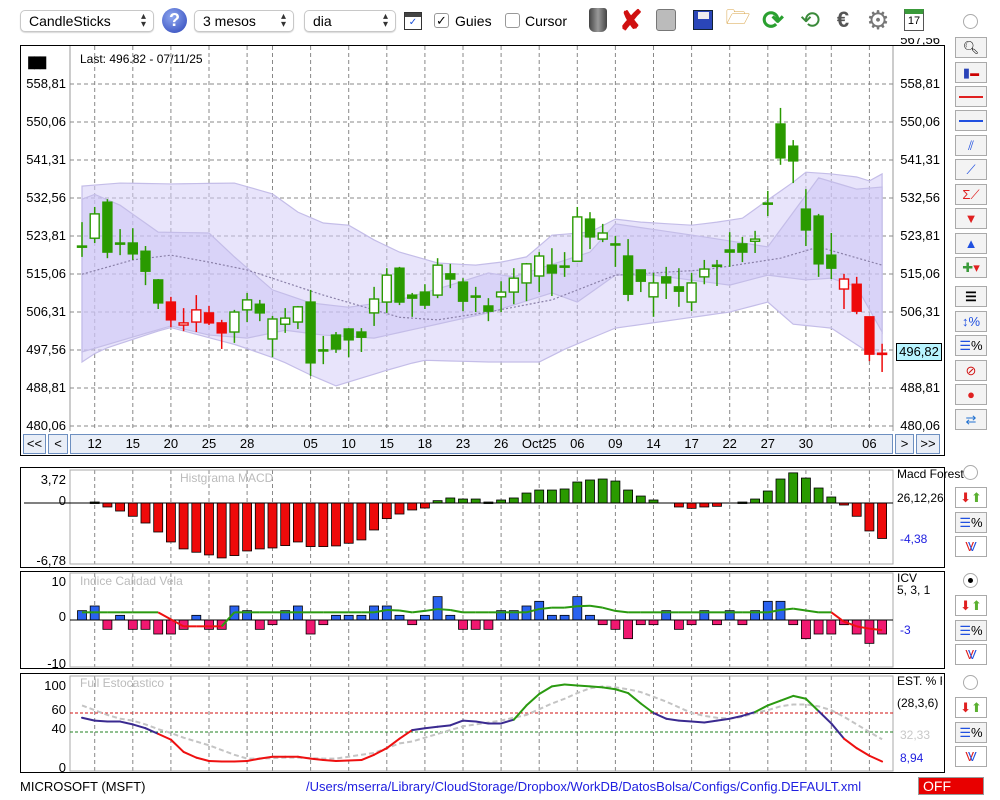 This screenshot has width=1000, height=800. I want to click on stoch-y-label: 0, so click(62, 767).